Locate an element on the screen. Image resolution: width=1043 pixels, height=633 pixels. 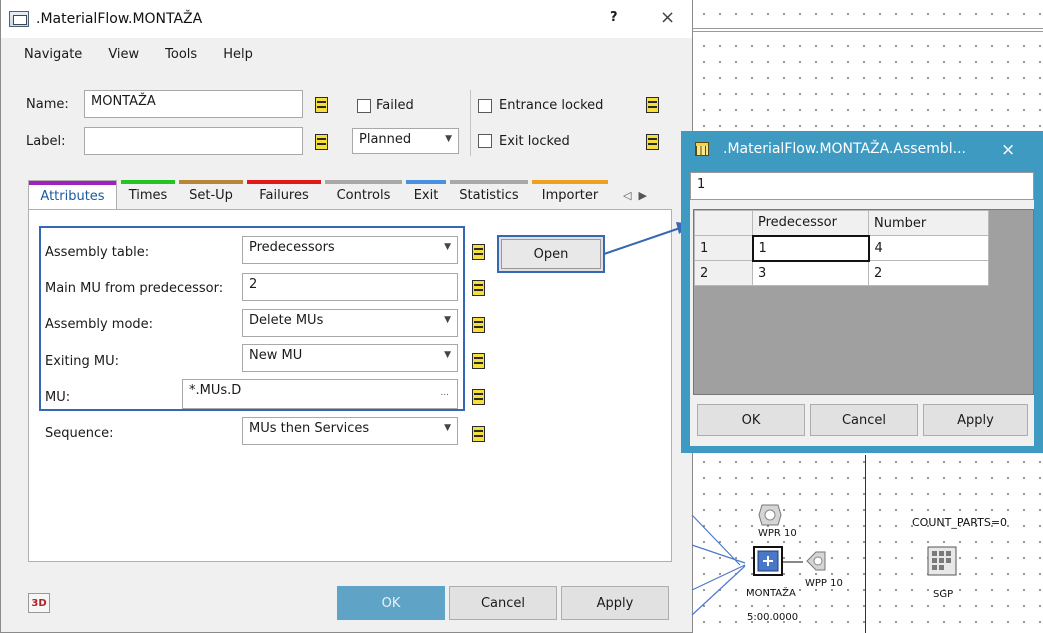
window-icon is located at coordinates (19, 19).